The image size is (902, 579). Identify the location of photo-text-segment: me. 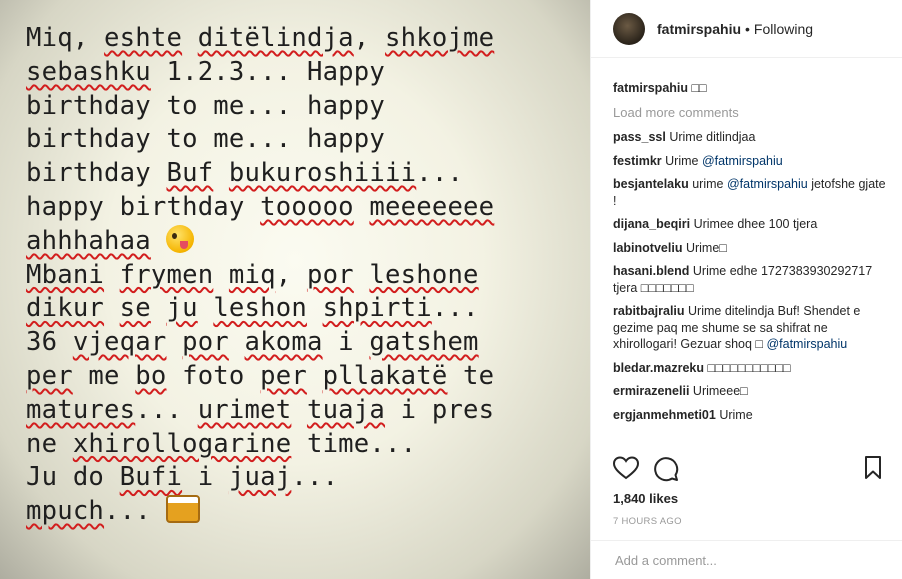
(104, 375).